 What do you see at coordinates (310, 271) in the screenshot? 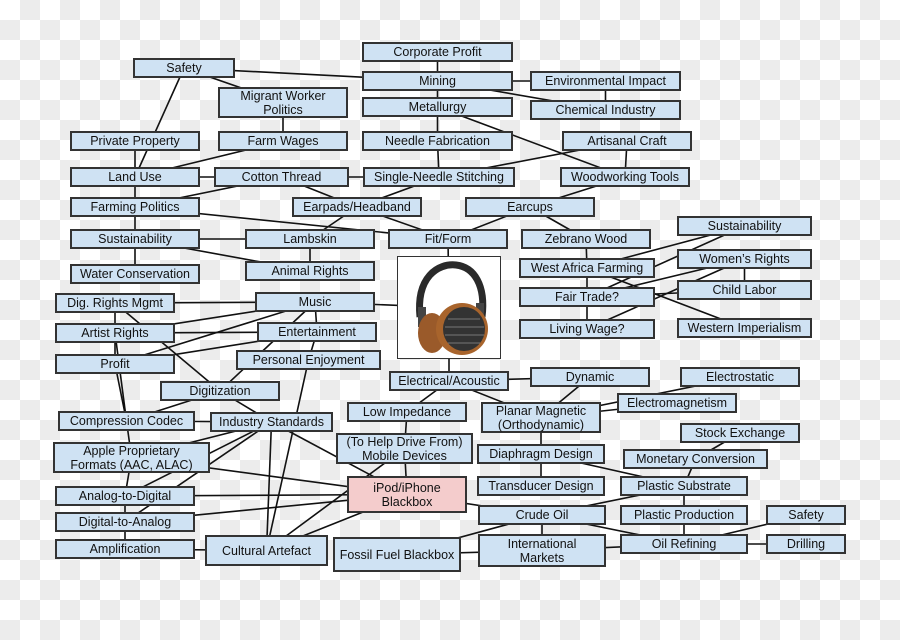
I see `node-animal: Animal Rights` at bounding box center [310, 271].